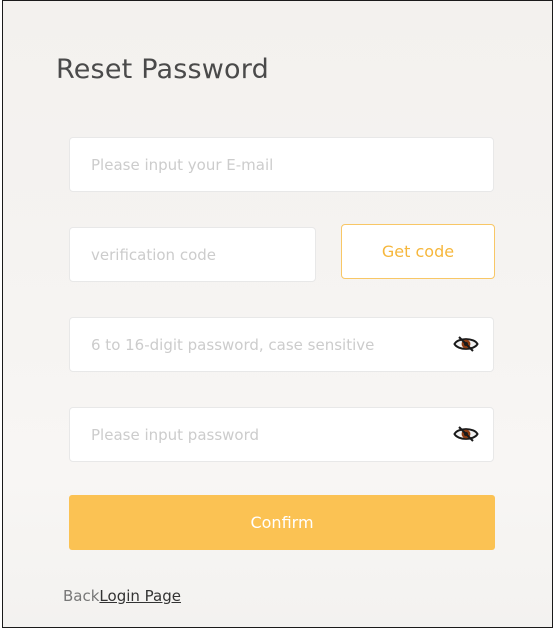  Describe the element at coordinates (81, 596) in the screenshot. I see `back-text: Back` at that location.